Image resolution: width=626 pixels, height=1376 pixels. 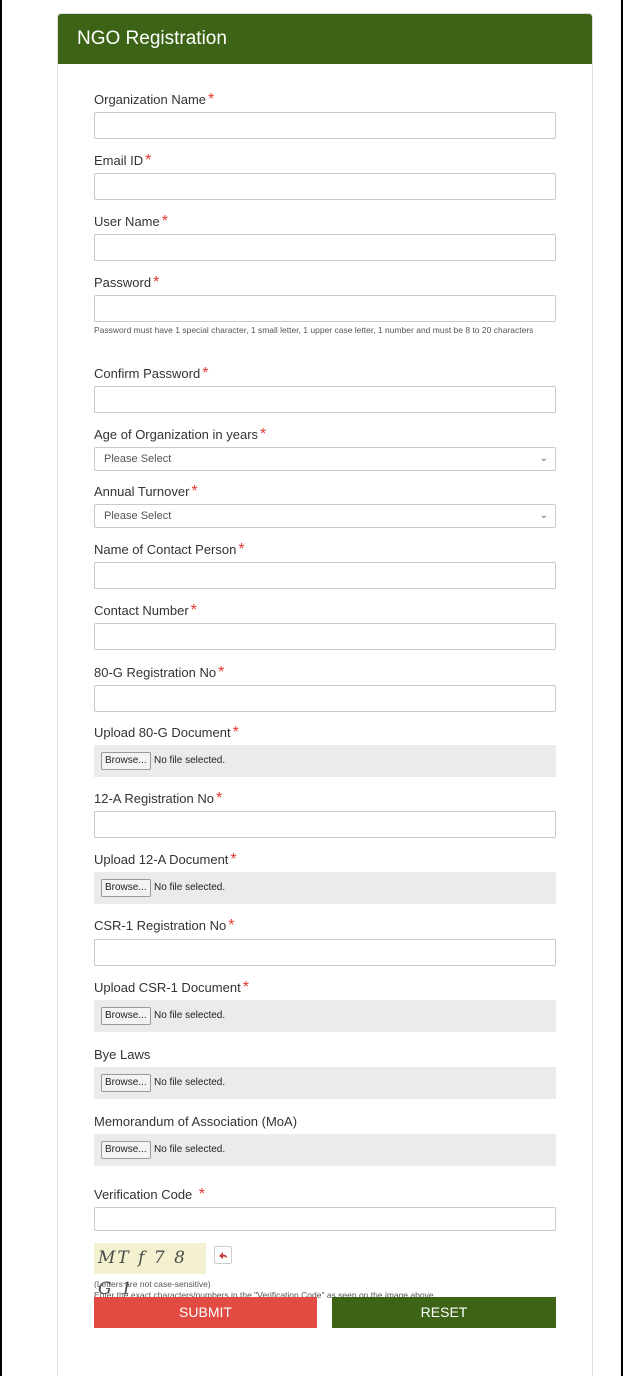 I want to click on reg-12a-label: 12-A Registration No *, so click(x=158, y=798).